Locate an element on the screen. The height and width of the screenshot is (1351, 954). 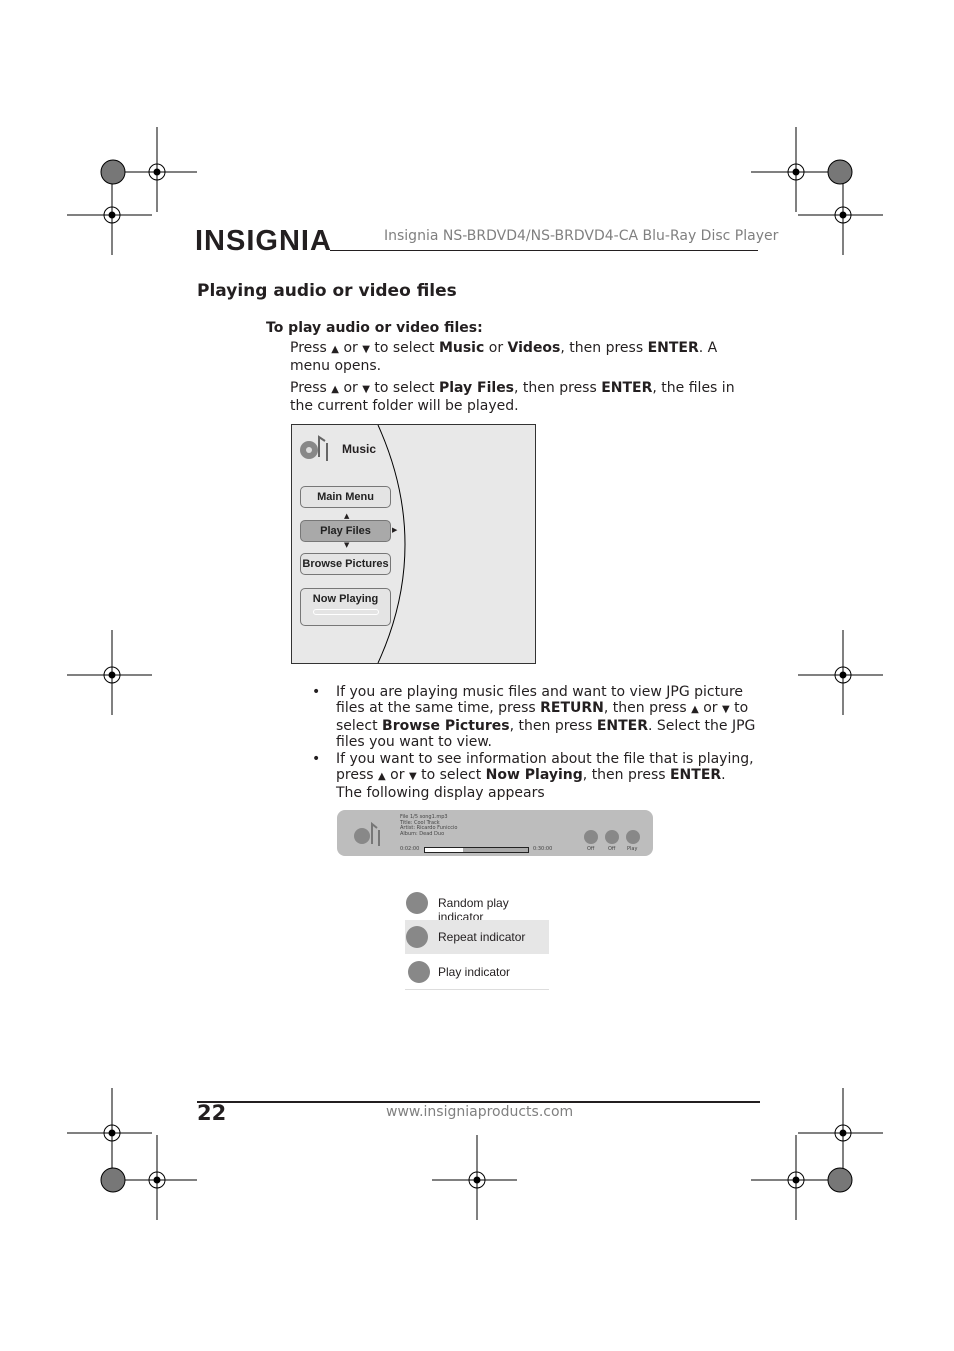
text-run: Now Playing is located at coordinates (534, 775).